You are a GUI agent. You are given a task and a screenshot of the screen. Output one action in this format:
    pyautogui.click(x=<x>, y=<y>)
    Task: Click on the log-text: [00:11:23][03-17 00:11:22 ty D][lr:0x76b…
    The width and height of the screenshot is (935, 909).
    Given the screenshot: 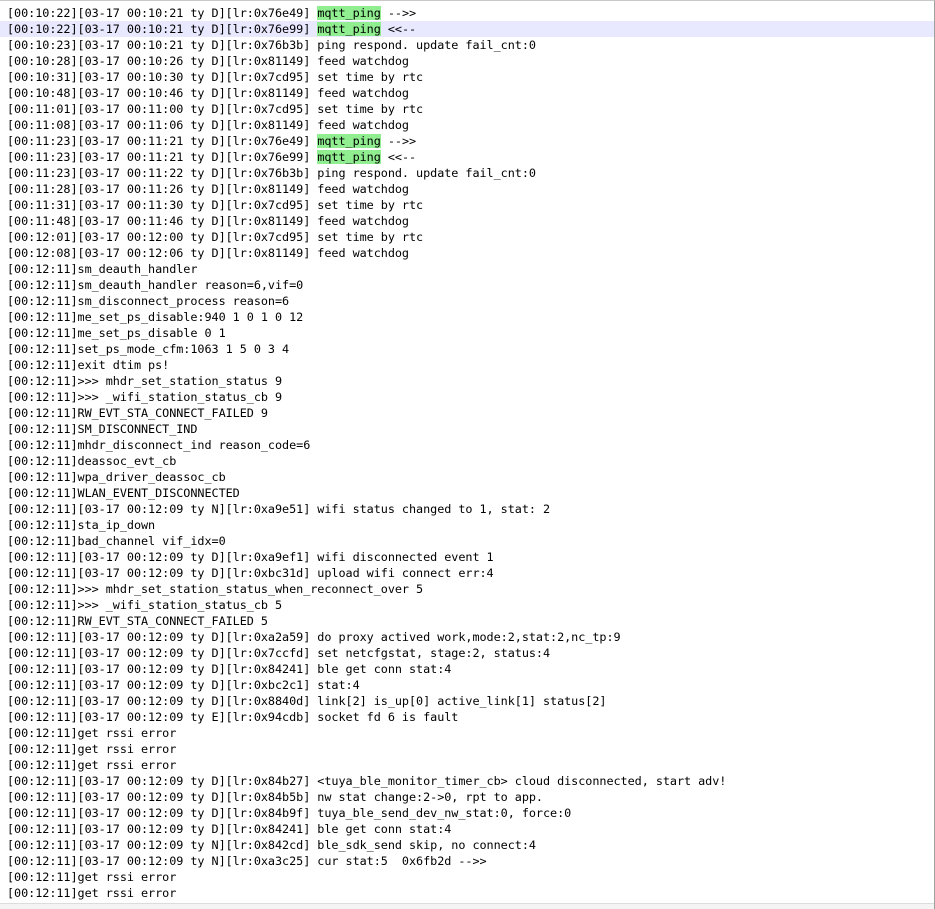 What is the action you would take?
    pyautogui.click(x=271, y=173)
    